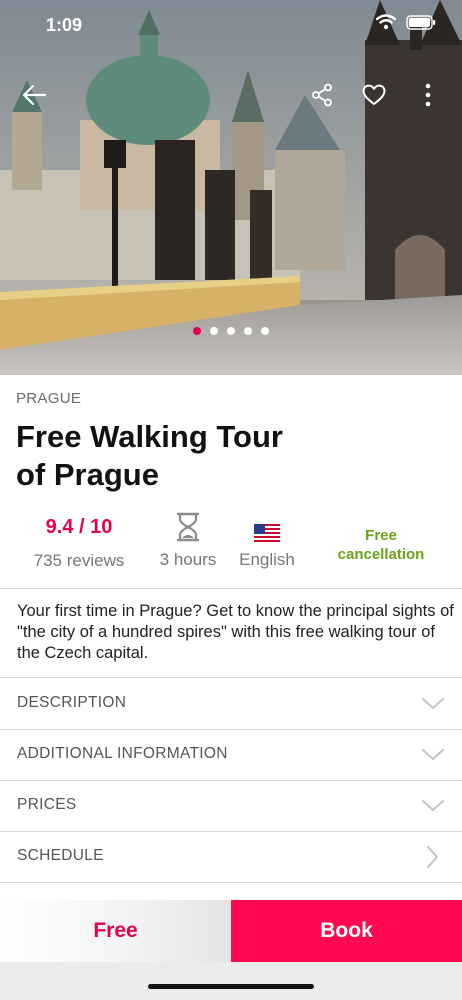  What do you see at coordinates (64, 25) in the screenshot?
I see `status-time: 1:09` at bounding box center [64, 25].